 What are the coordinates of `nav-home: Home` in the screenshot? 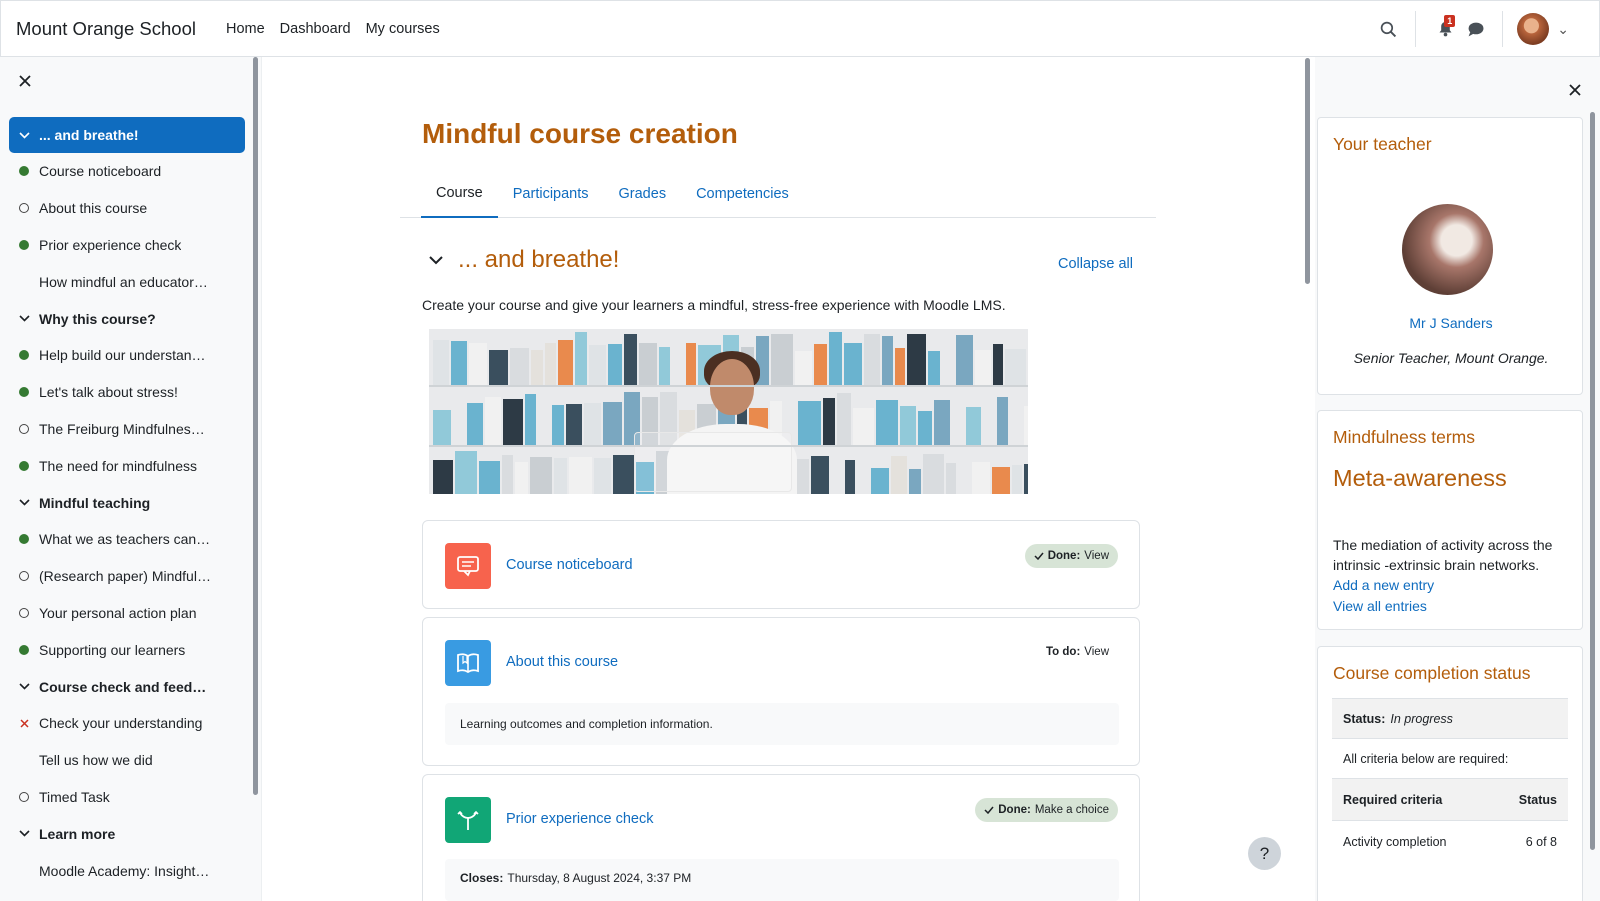 It's located at (245, 29).